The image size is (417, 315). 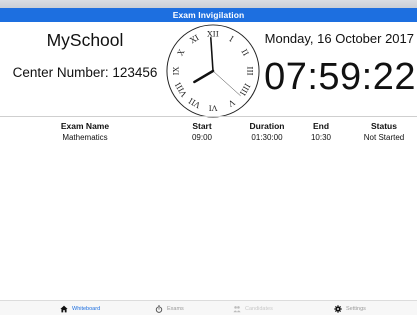 What do you see at coordinates (175, 308) in the screenshot?
I see `tab-label: Exams` at bounding box center [175, 308].